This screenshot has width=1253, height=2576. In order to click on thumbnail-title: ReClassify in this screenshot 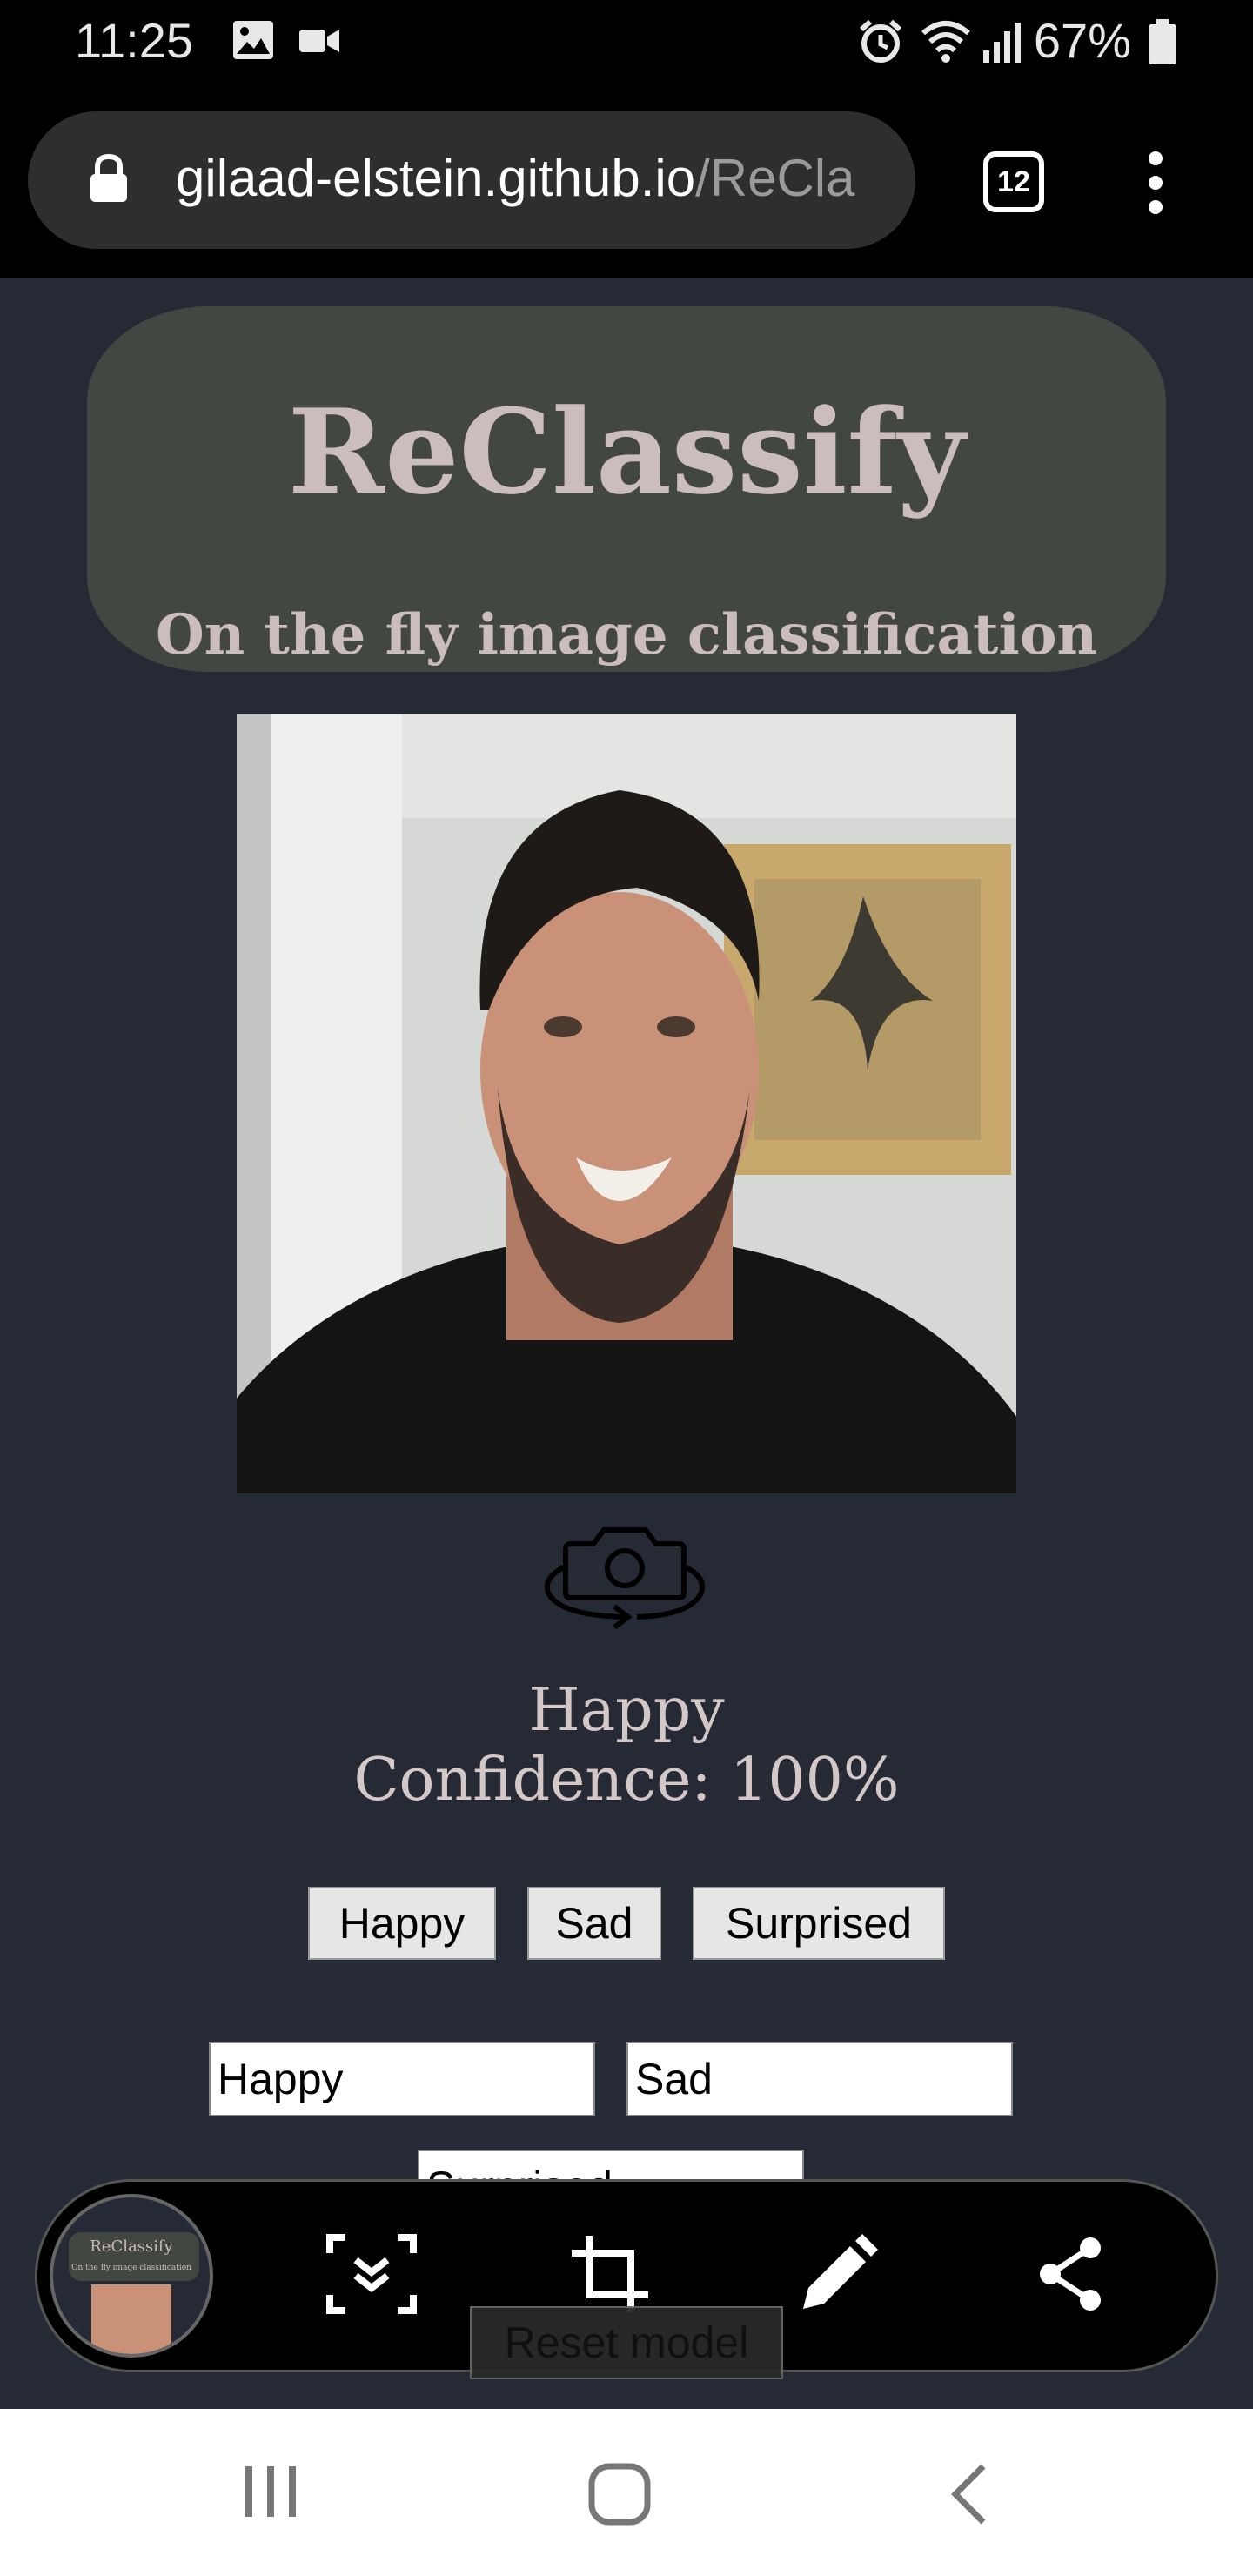, I will do `click(131, 2246)`.